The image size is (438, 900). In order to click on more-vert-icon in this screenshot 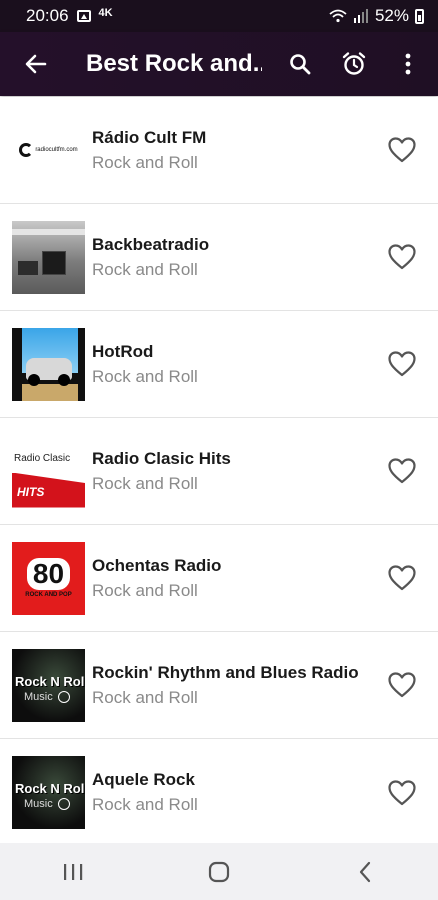, I will do `click(408, 64)`.